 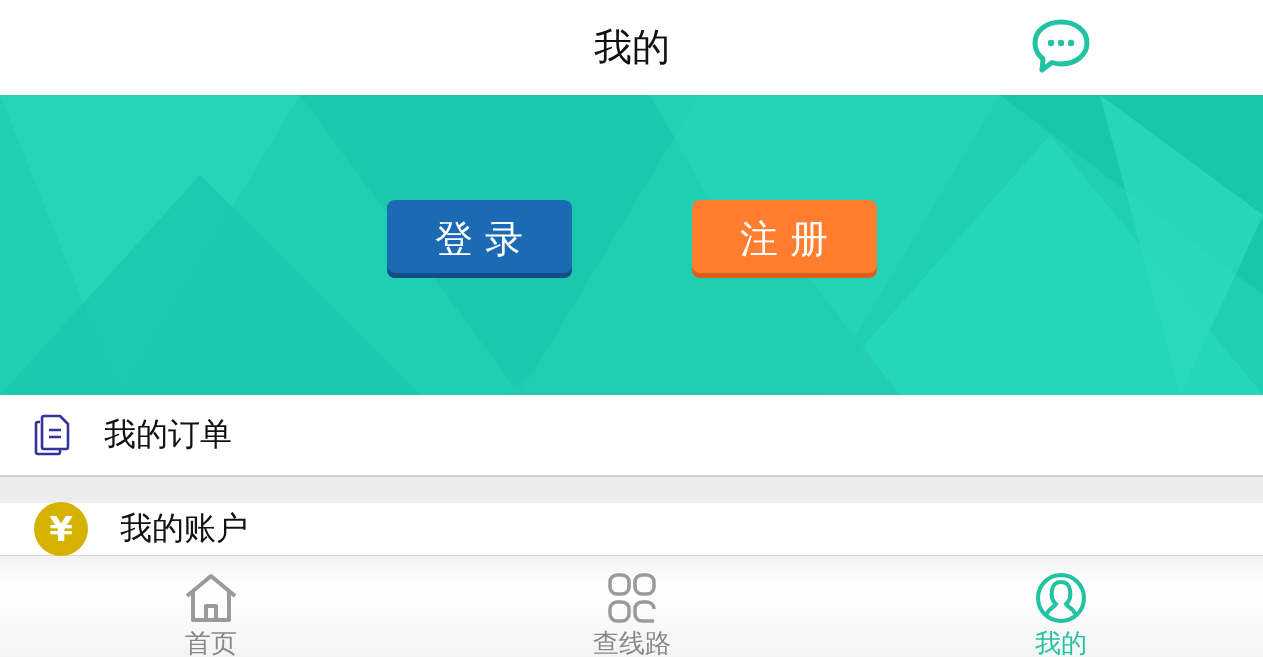 What do you see at coordinates (53, 435) in the screenshot?
I see `document-icon` at bounding box center [53, 435].